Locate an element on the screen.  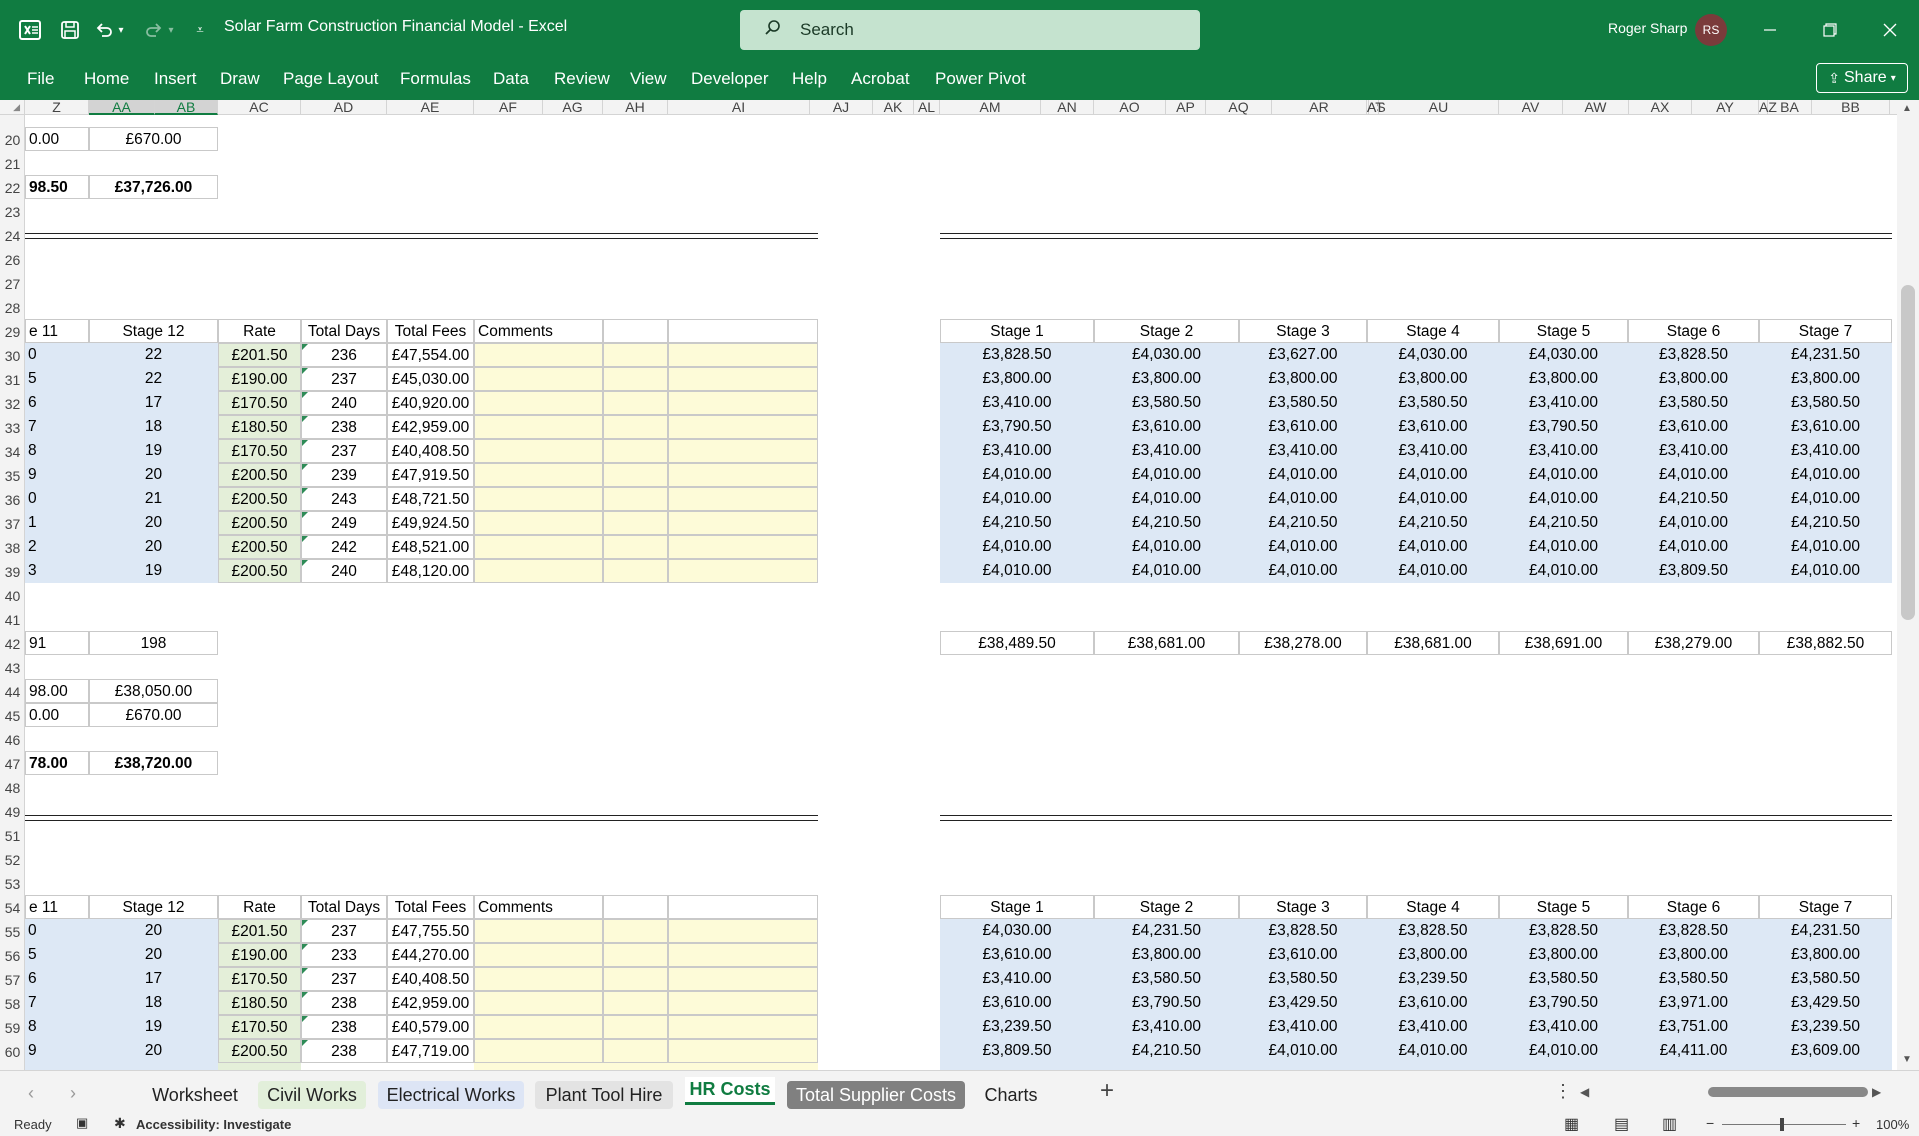
cell: £201.50 is located at coordinates (259, 931).